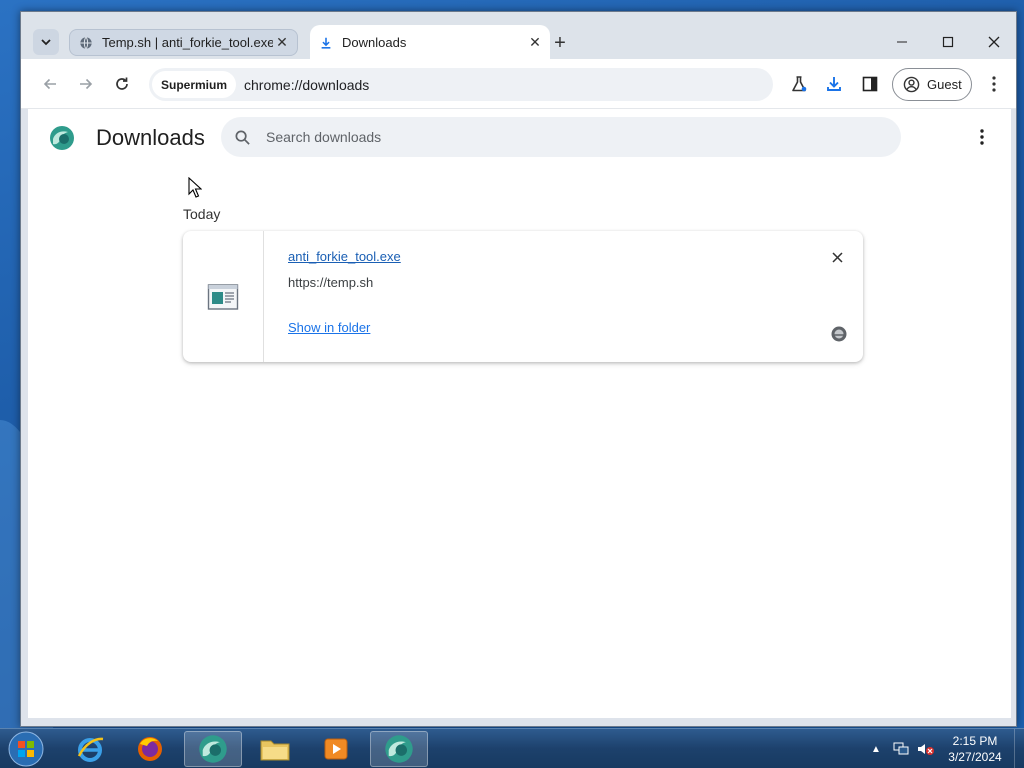 The width and height of the screenshot is (1024, 768). I want to click on firefox-icon, so click(150, 749).